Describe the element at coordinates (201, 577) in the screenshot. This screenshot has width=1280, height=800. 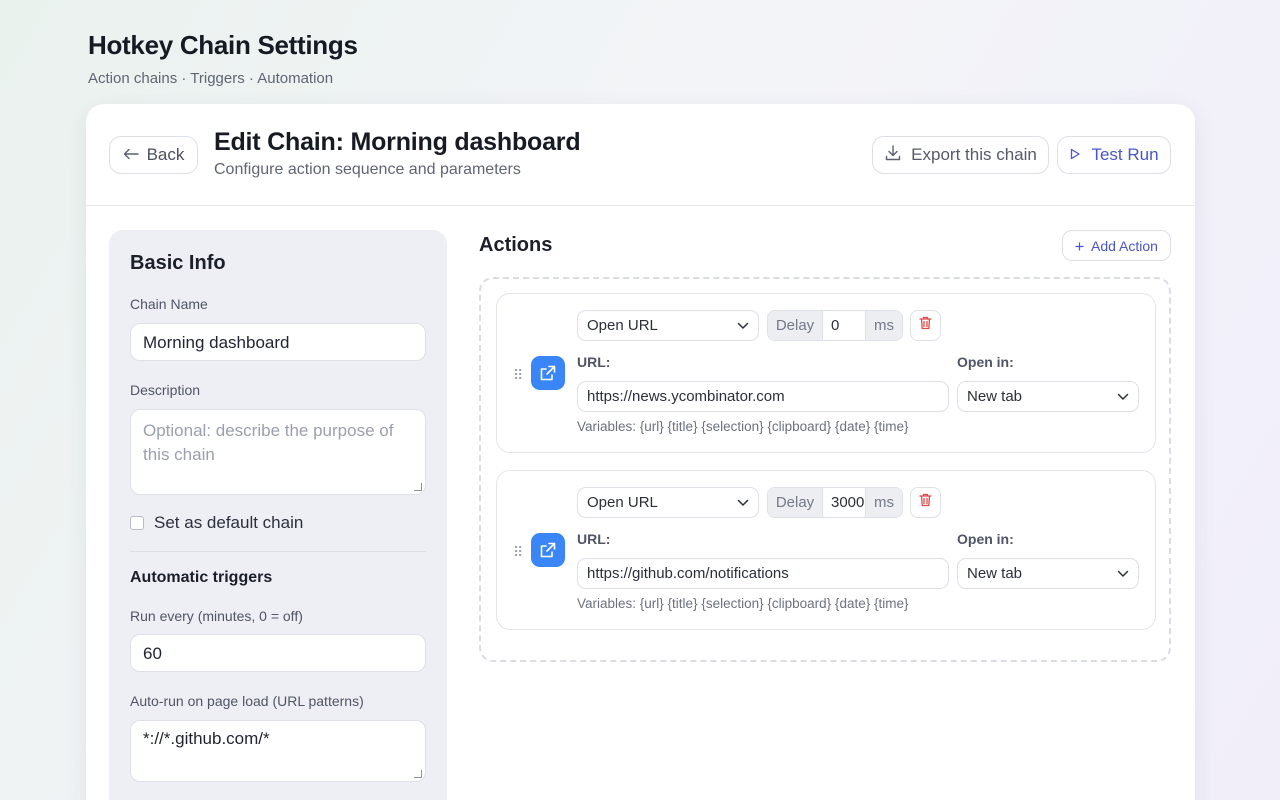
I see `triggers-title: Automatic triggers` at that location.